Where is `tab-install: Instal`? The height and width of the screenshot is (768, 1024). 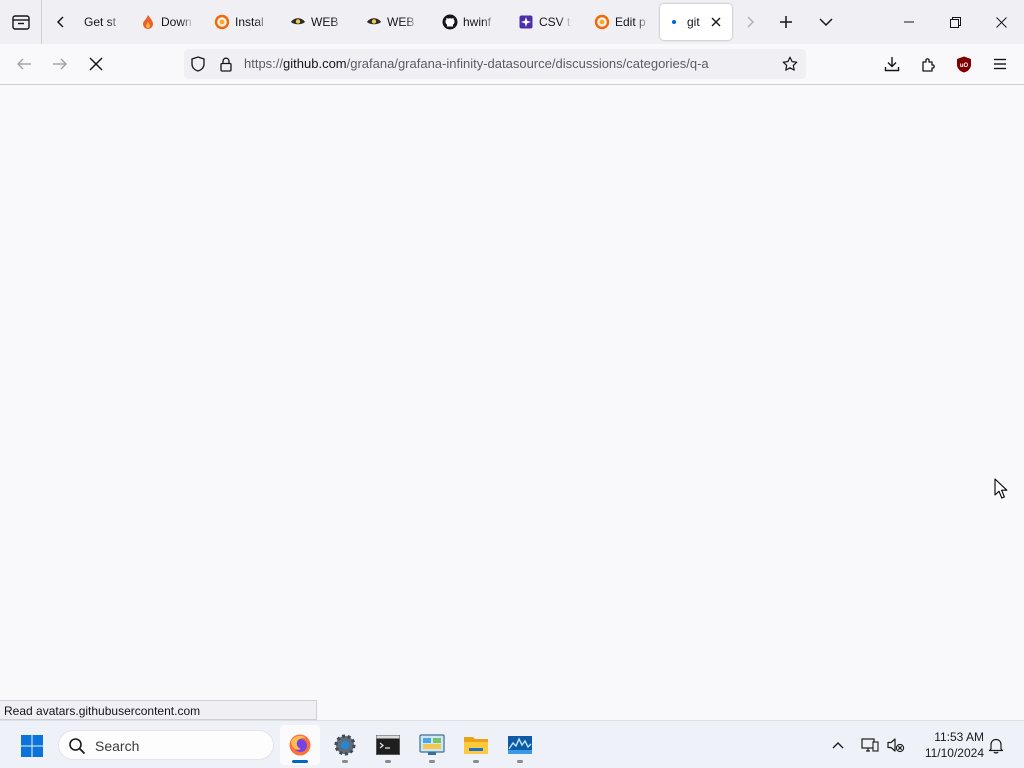 tab-install: Instal is located at coordinates (239, 22).